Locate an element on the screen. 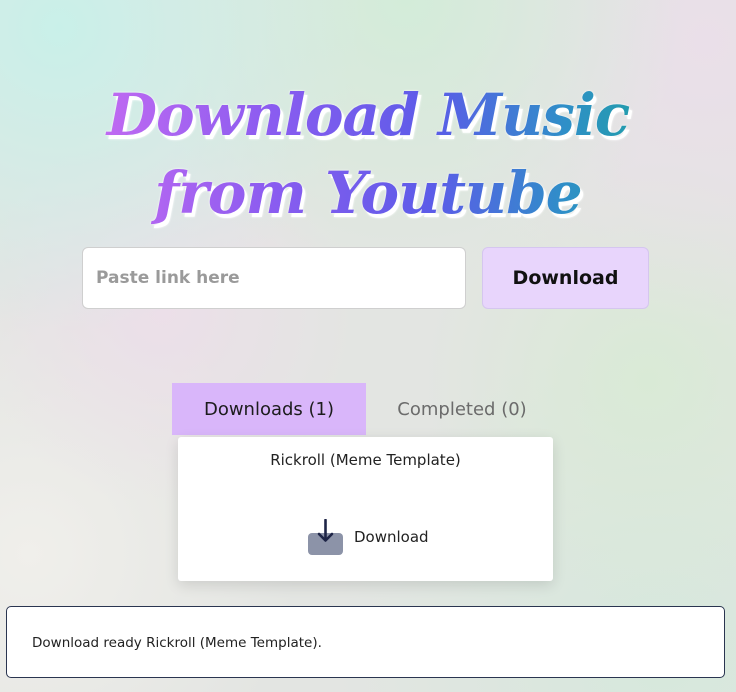  link-input is located at coordinates (274, 278).